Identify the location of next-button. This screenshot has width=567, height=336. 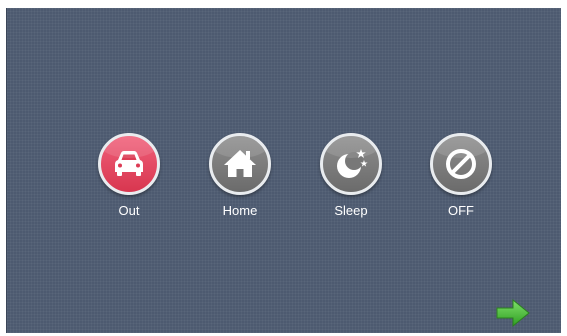
(513, 313).